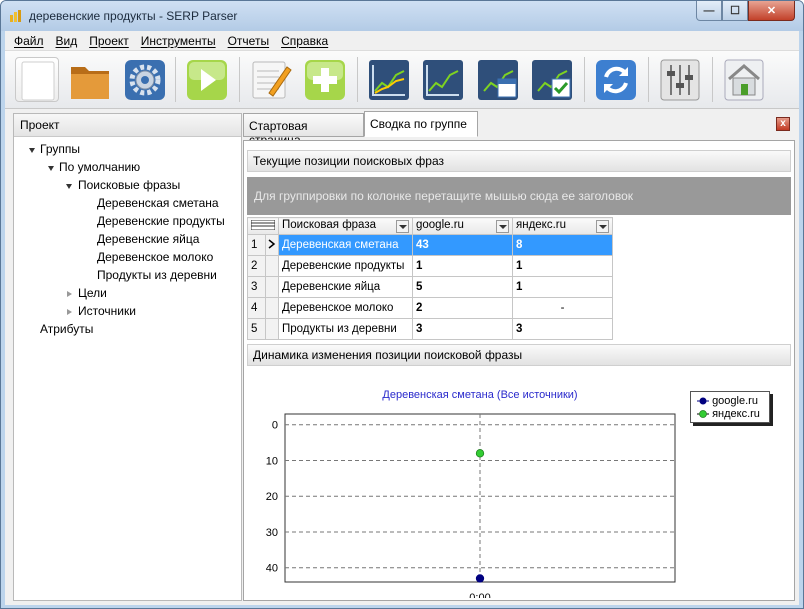  I want to click on column-header-yandex: яндекс.ru, so click(562, 226).